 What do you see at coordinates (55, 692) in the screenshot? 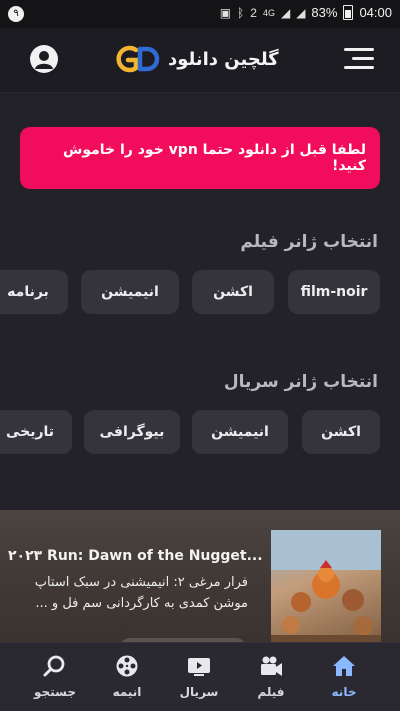
I see `nav-search-label: جستجو` at bounding box center [55, 692].